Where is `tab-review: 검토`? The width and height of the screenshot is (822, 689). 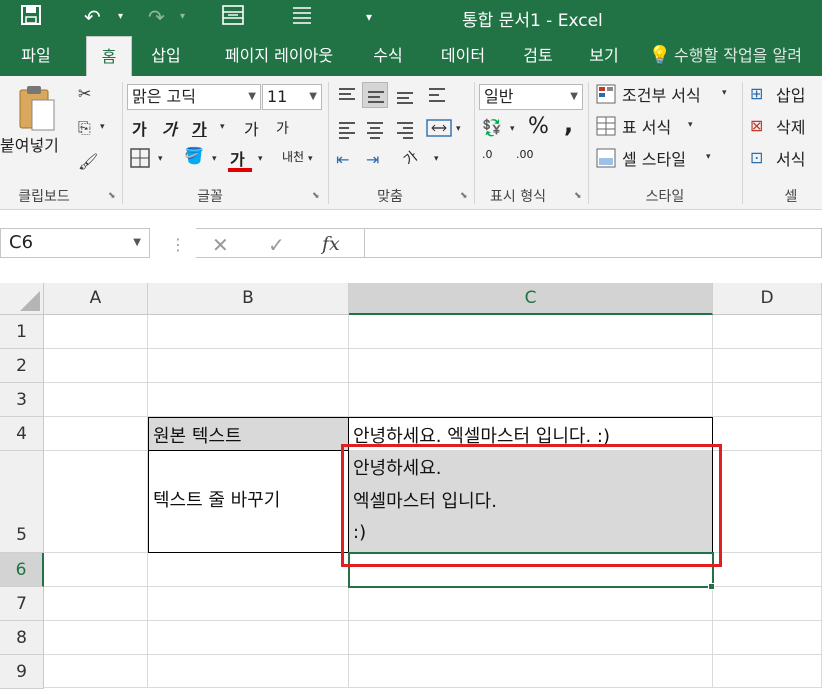 tab-review: 검토 is located at coordinates (538, 56).